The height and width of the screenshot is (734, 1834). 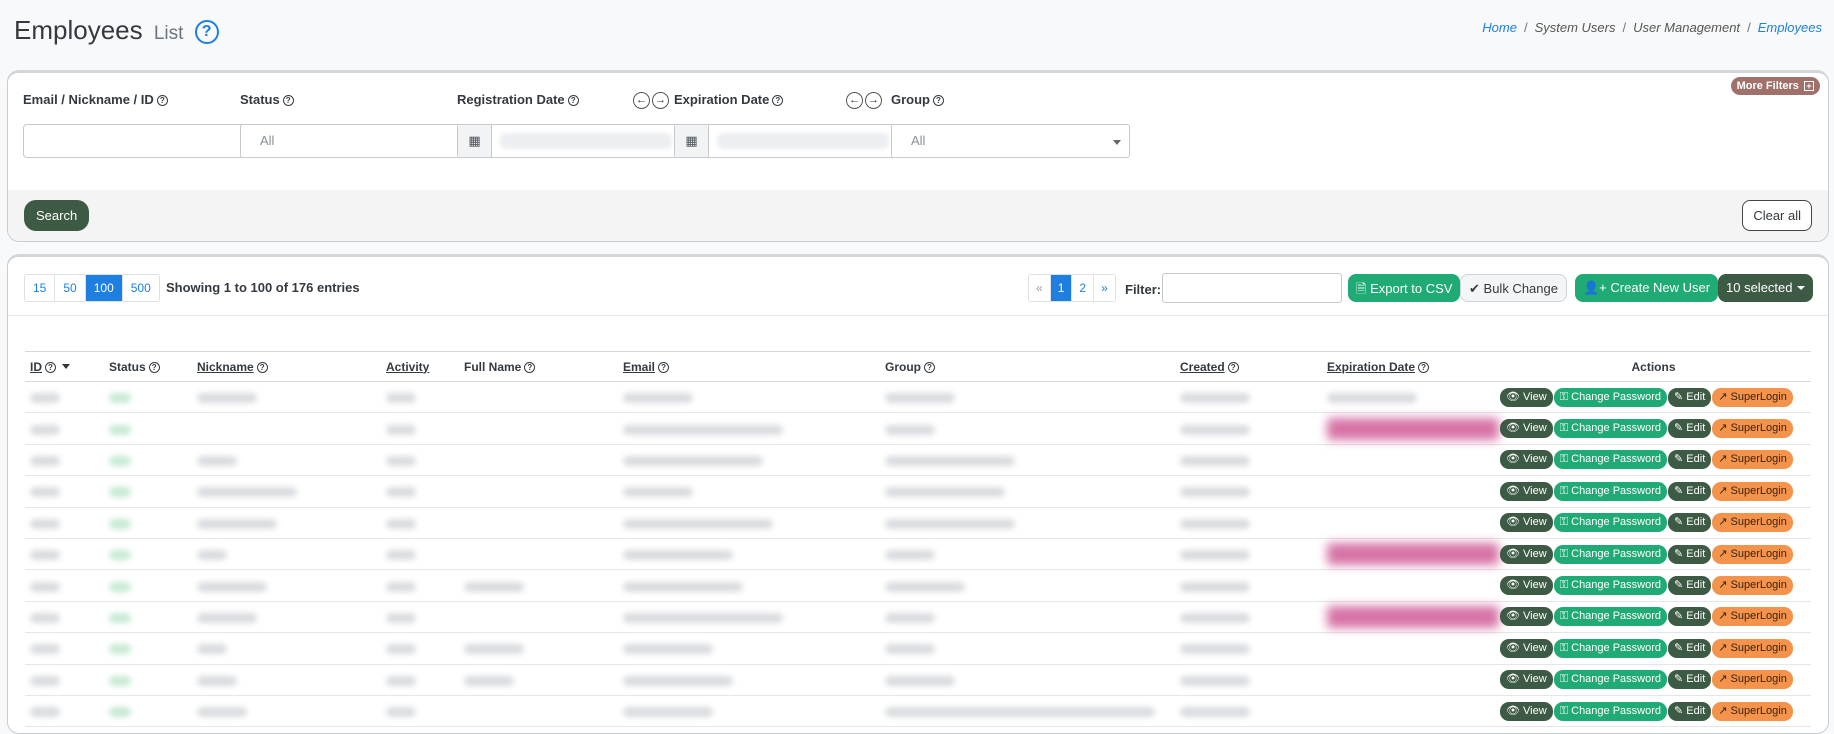 What do you see at coordinates (104, 288) in the screenshot?
I see `page-size-100: 100` at bounding box center [104, 288].